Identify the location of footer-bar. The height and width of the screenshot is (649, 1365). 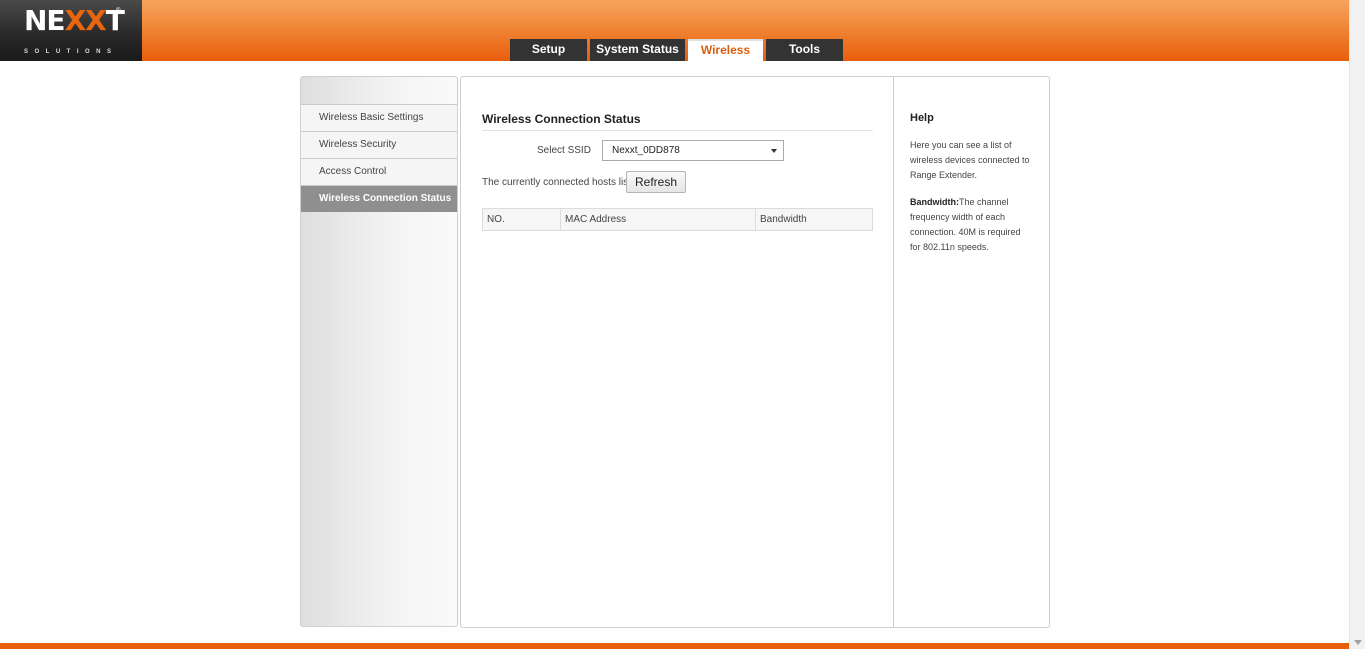
(674, 646).